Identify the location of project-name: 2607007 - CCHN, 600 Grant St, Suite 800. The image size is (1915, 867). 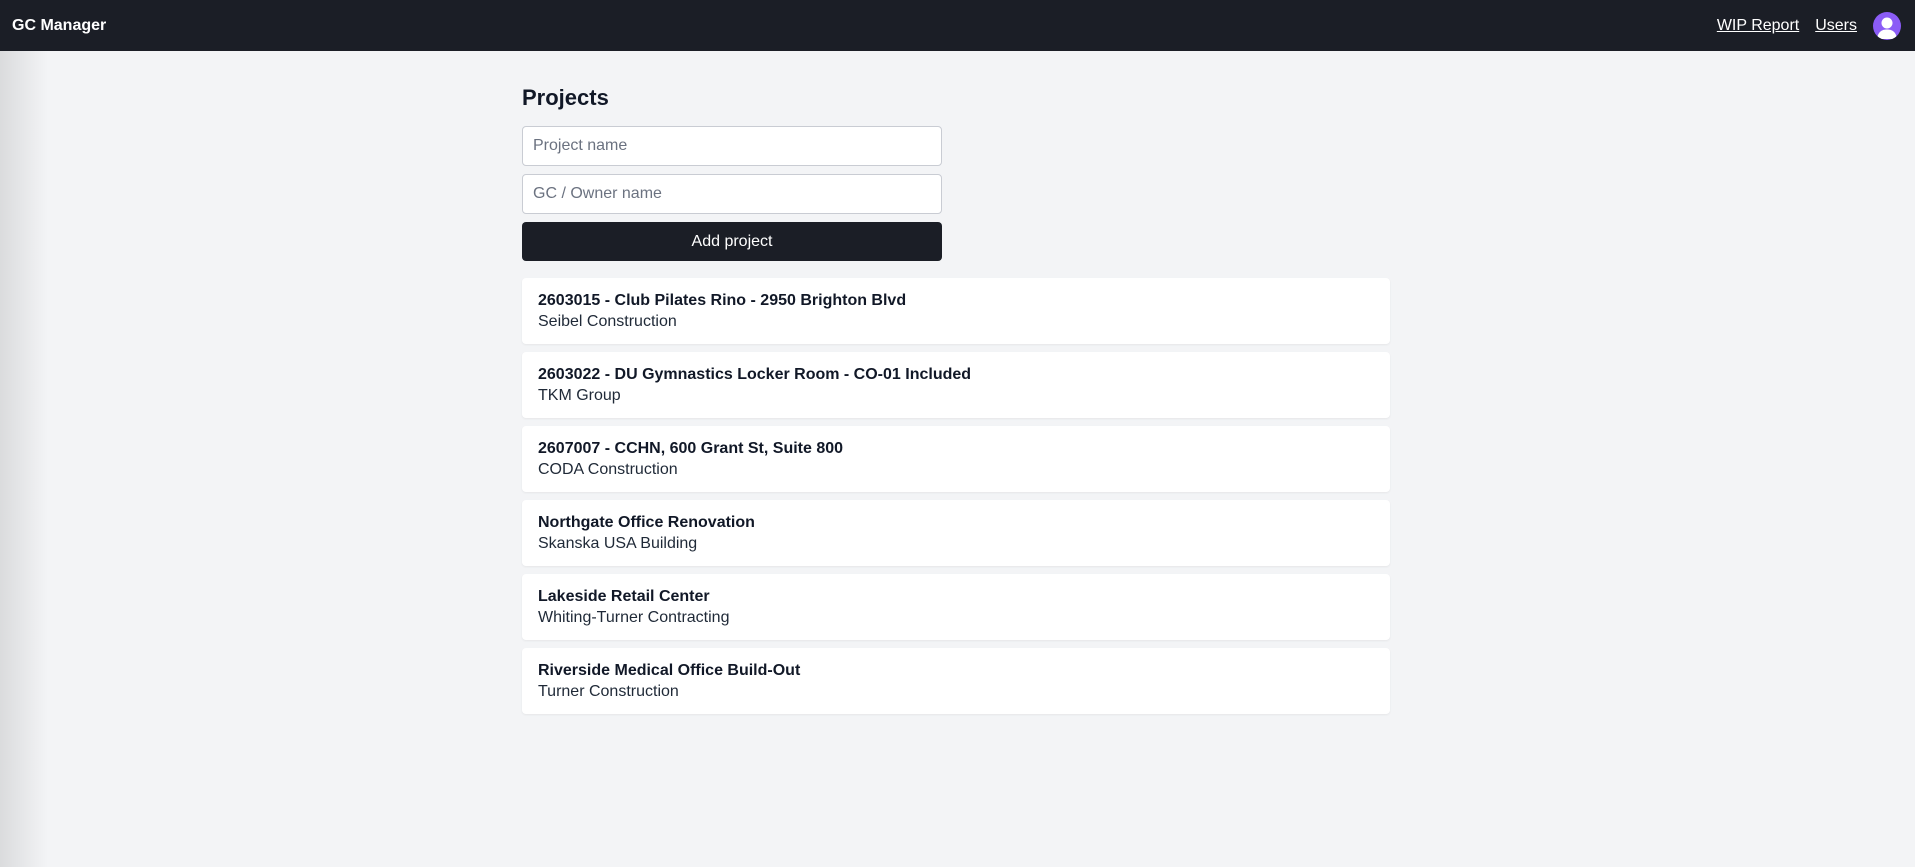
(691, 448).